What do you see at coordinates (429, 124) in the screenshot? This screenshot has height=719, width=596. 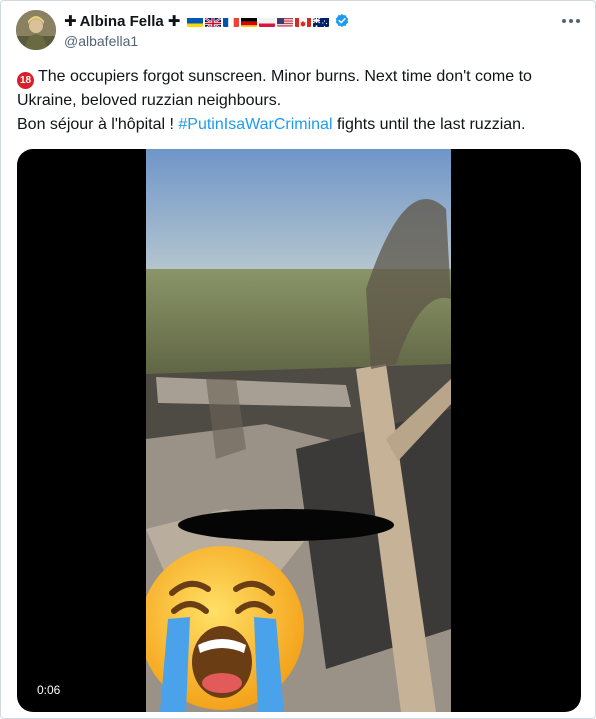 I see `tweet-text-line2-suffix: fights until the last ruzzian.` at bounding box center [429, 124].